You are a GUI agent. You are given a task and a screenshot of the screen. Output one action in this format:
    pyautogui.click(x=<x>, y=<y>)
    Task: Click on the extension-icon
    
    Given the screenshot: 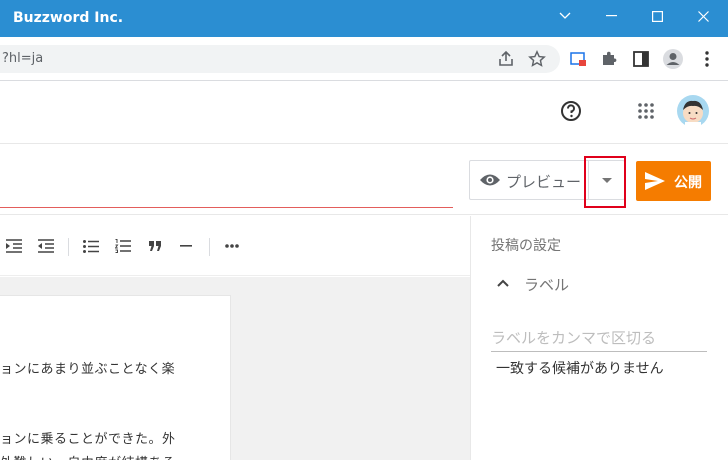 What is the action you would take?
    pyautogui.click(x=578, y=59)
    